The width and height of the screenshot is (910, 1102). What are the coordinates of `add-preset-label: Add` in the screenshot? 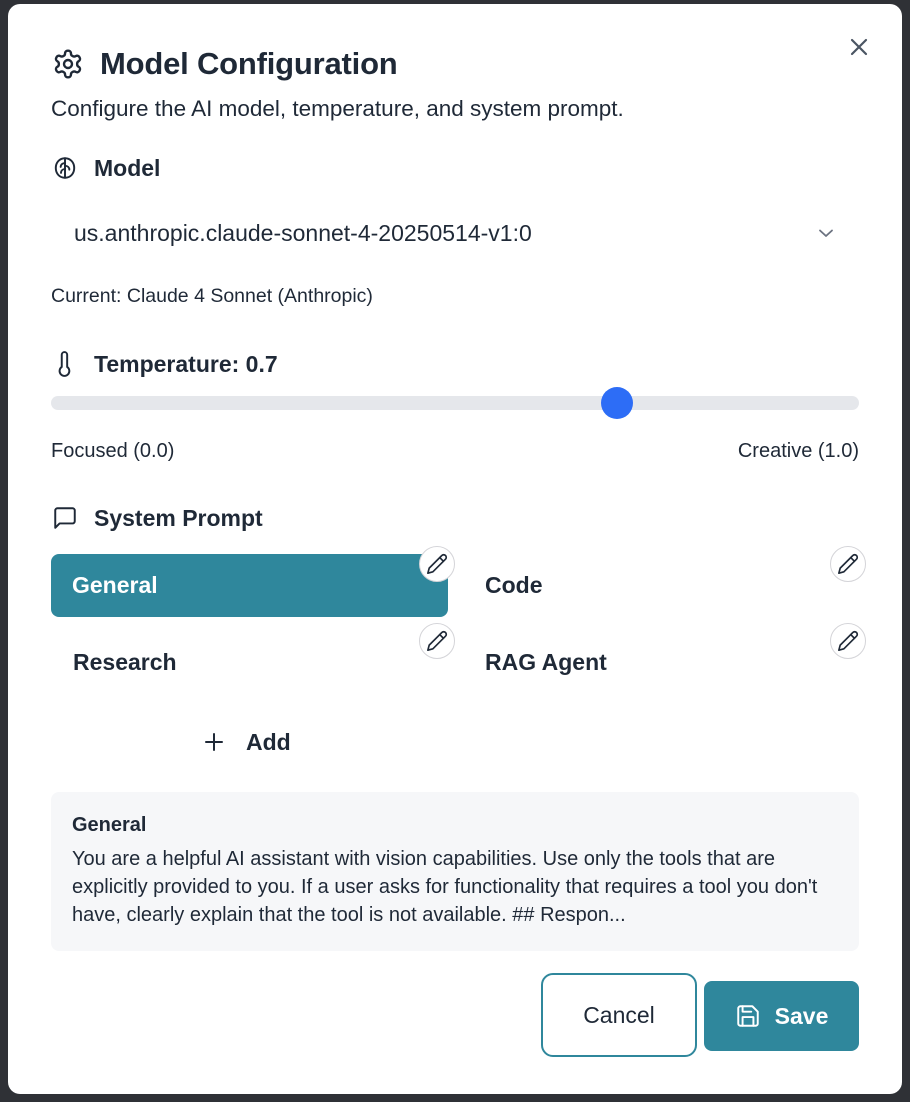 It's located at (268, 741).